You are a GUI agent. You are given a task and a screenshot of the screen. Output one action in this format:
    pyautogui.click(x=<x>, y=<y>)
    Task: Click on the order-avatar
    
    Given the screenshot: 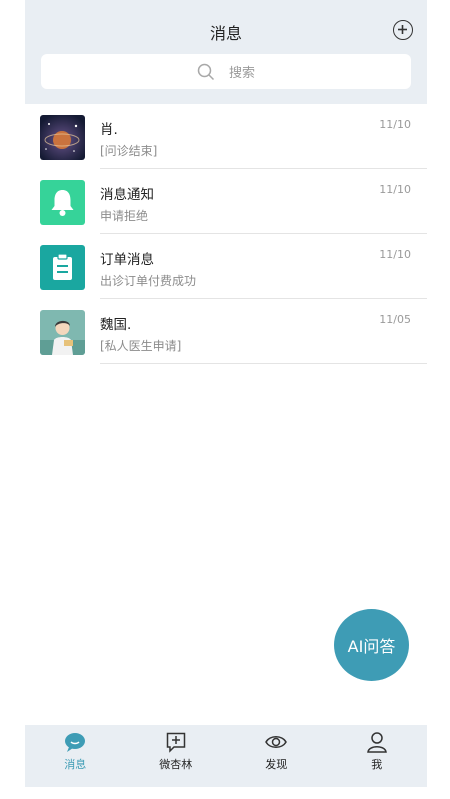 What is the action you would take?
    pyautogui.click(x=62, y=267)
    